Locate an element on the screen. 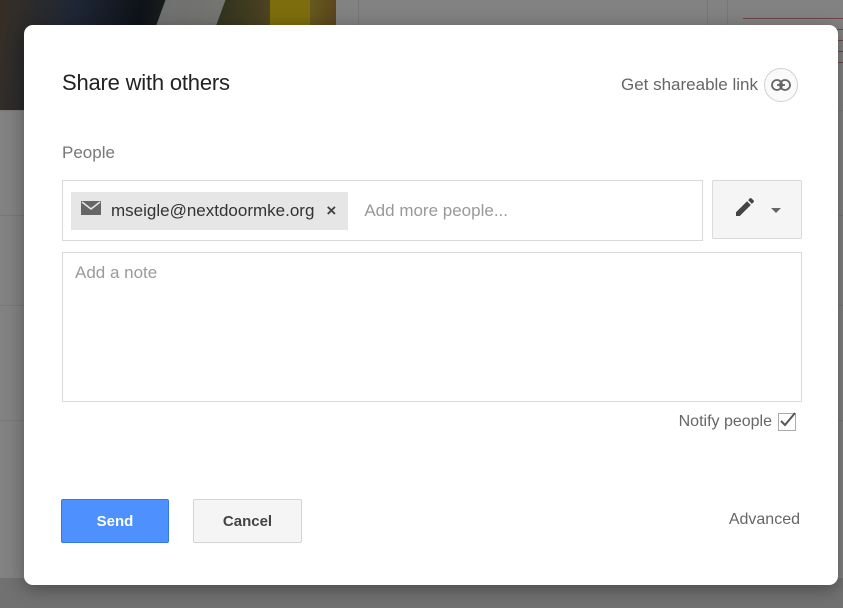 This screenshot has width=843, height=608. recipient-chip: mseigle@nextdoormke.org × is located at coordinates (210, 210).